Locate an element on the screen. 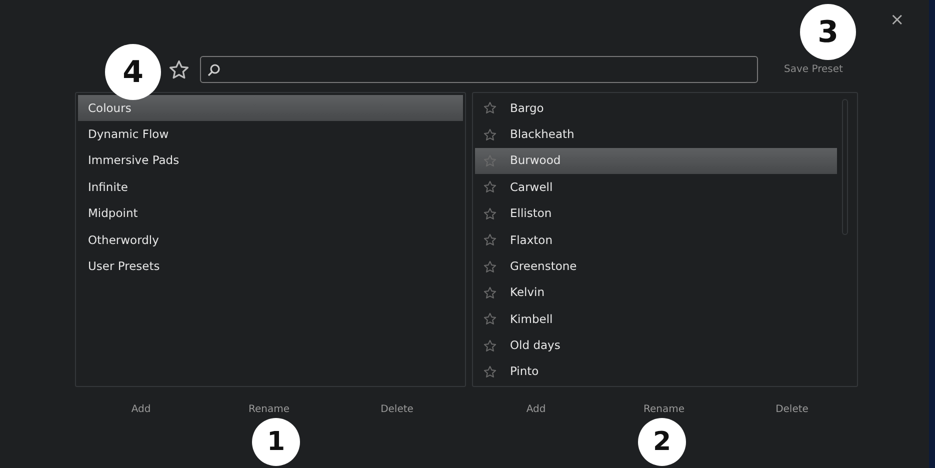  category-item: Colours is located at coordinates (270, 108).